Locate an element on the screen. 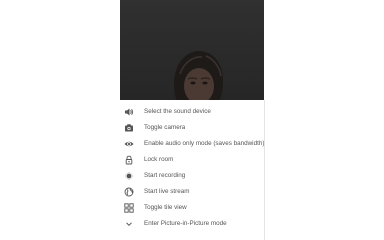  lock-icon is located at coordinates (129, 160).